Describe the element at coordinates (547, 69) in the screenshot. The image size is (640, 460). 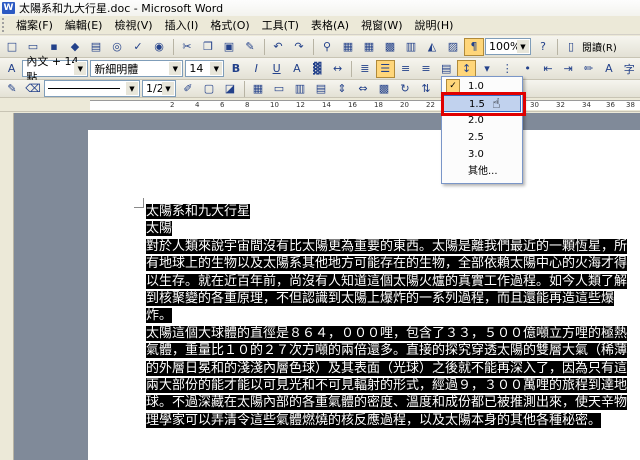
I see `decrease-indent-icon: ⇤` at that location.